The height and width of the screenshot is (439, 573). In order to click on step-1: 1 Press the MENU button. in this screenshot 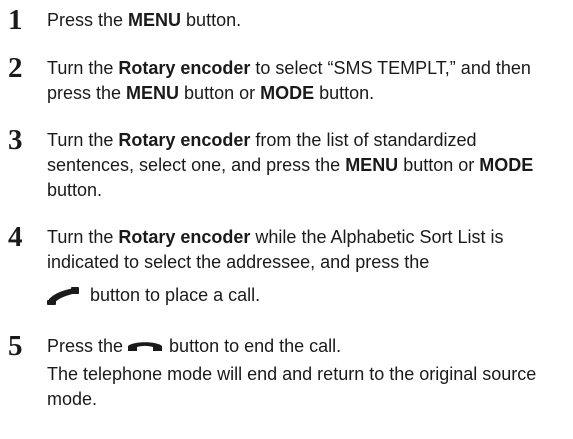, I will do `click(288, 20)`.